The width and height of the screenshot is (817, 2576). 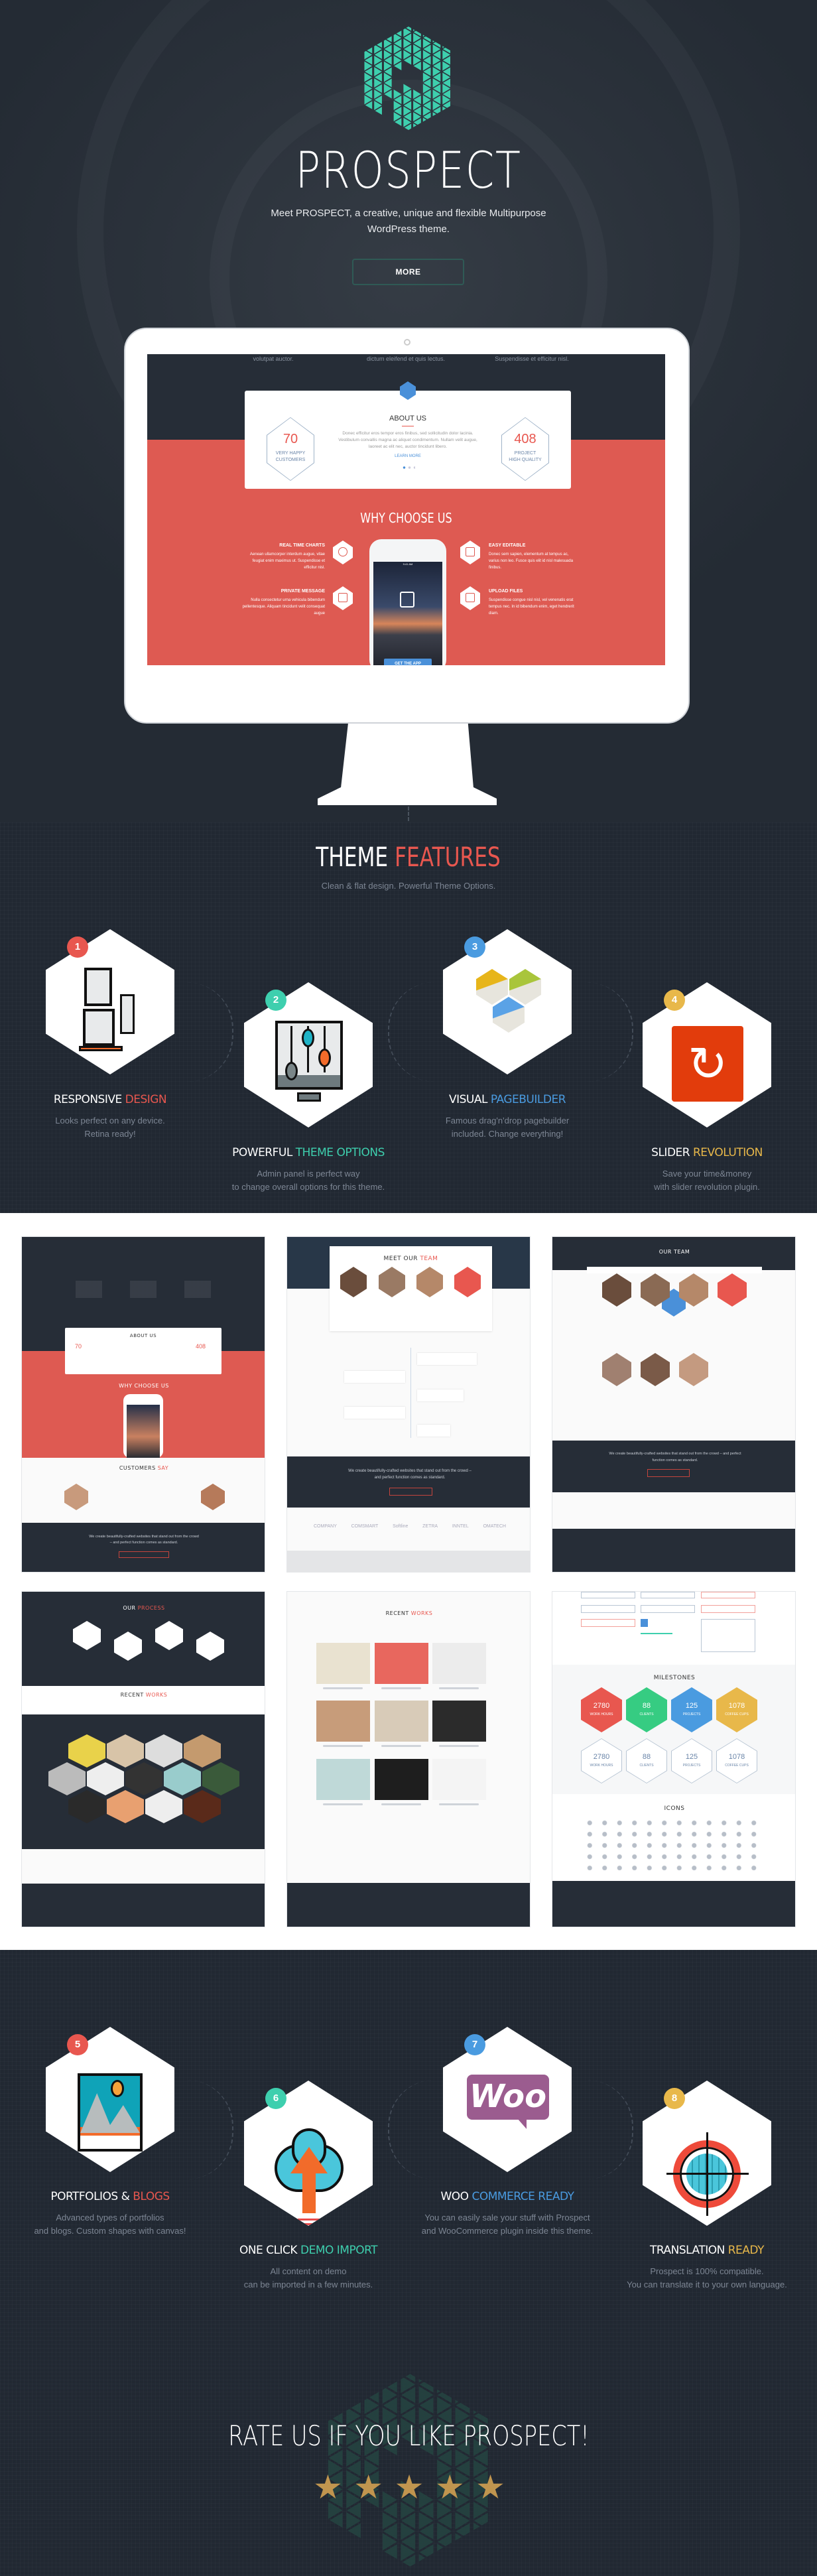 What do you see at coordinates (495, 1527) in the screenshot?
I see `client-logo: OMATECH` at bounding box center [495, 1527].